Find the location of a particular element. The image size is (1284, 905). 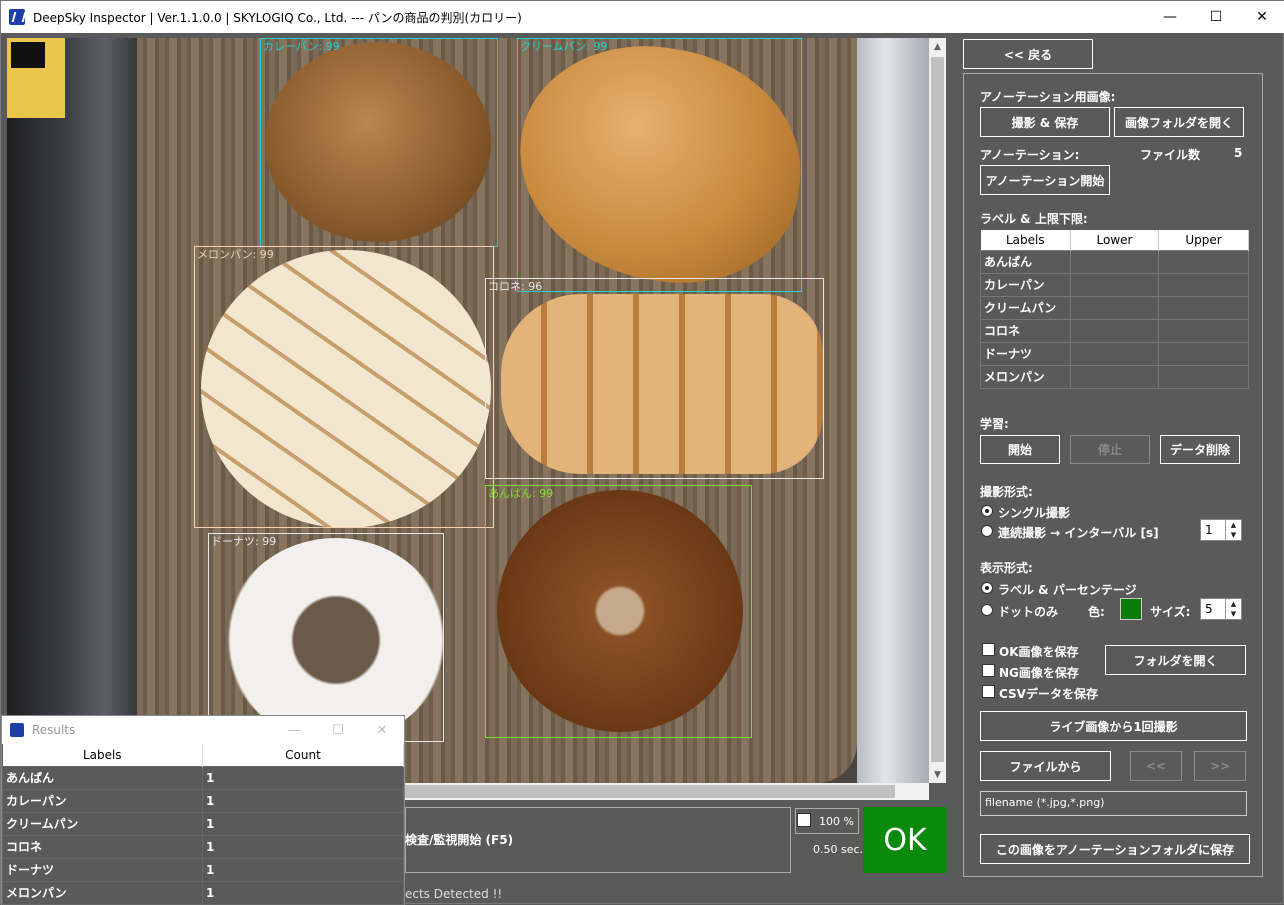

scroll-down-icon: ▼ is located at coordinates (937, 774).